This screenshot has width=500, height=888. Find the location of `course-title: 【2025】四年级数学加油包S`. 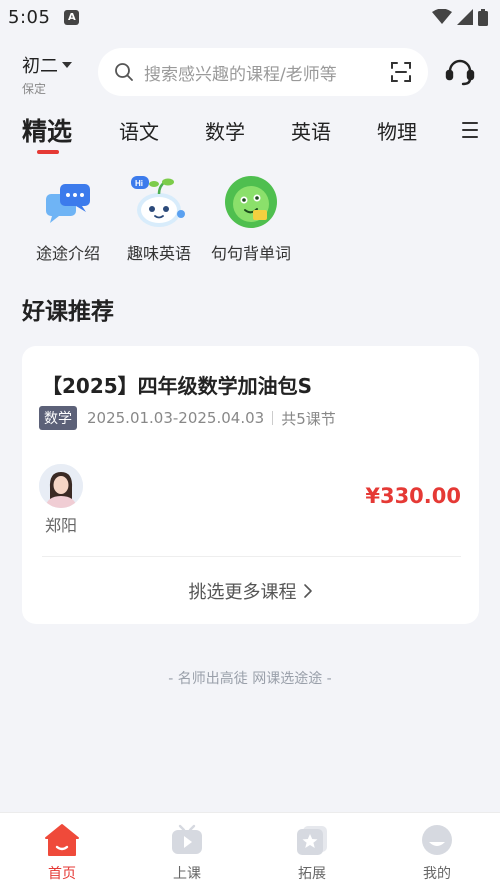

course-title: 【2025】四年级数学加油包S is located at coordinates (177, 386).